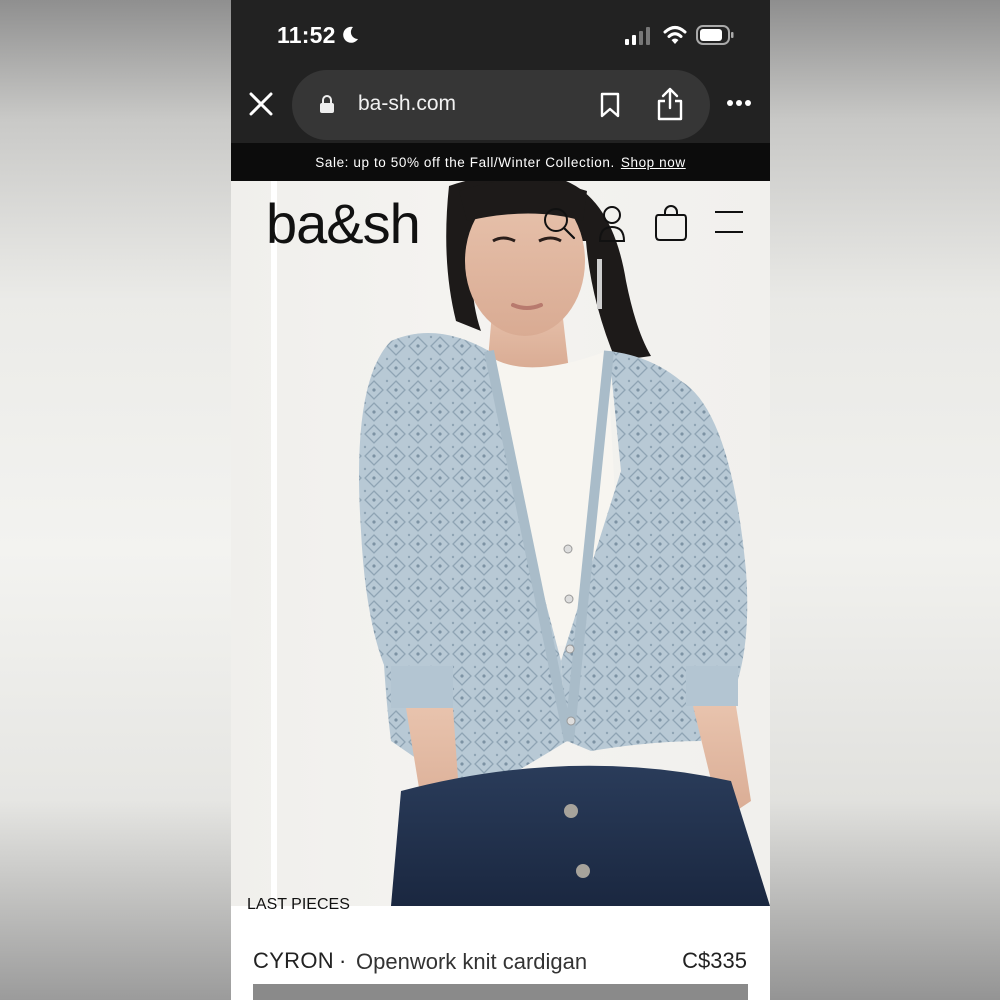 The width and height of the screenshot is (1000, 1000). I want to click on product-price: C$335, so click(714, 960).